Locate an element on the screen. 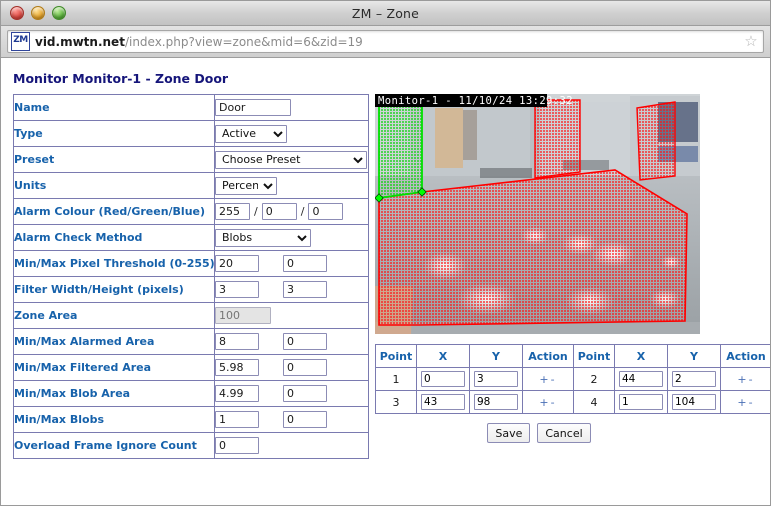 The width and height of the screenshot is (771, 506). settings-row-overload-frame-ignore-count: Overload Frame Ignore Count is located at coordinates (191, 445).